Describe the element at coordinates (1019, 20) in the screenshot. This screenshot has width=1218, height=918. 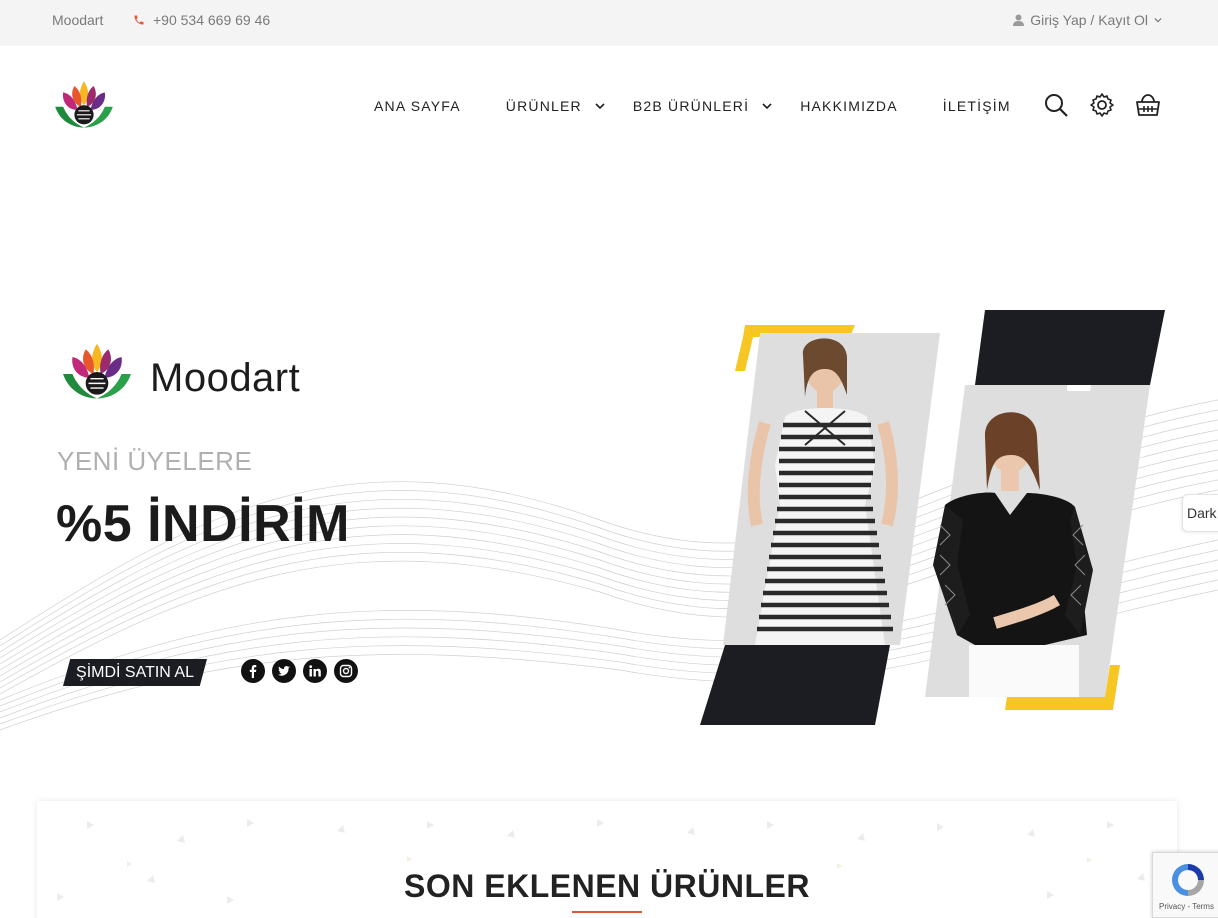
I see `user-icon` at that location.